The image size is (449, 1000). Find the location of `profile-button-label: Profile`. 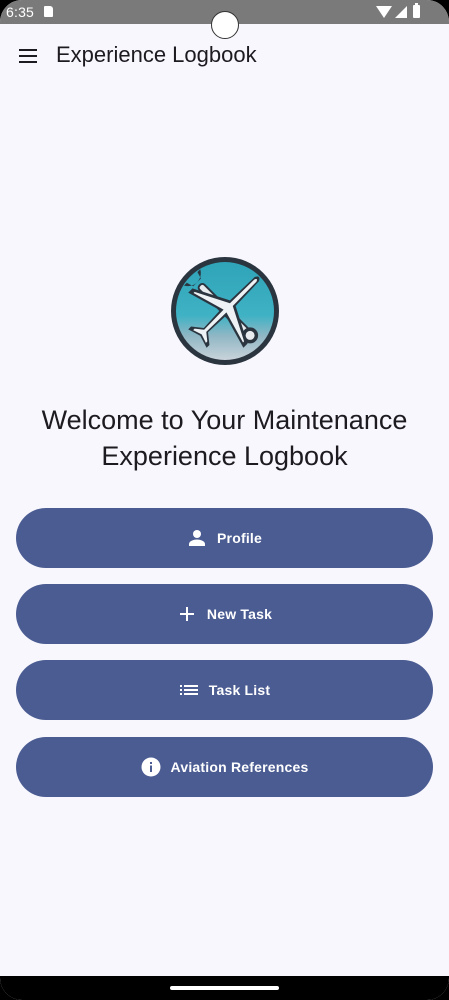

profile-button-label: Profile is located at coordinates (239, 538).